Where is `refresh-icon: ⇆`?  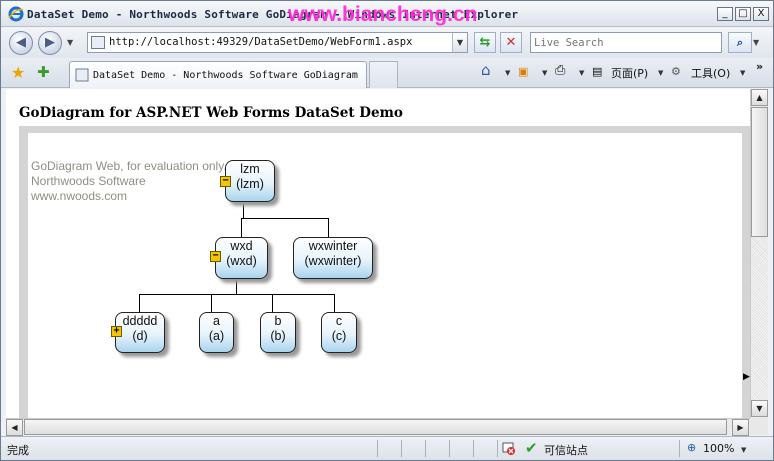
refresh-icon: ⇆ is located at coordinates (485, 42).